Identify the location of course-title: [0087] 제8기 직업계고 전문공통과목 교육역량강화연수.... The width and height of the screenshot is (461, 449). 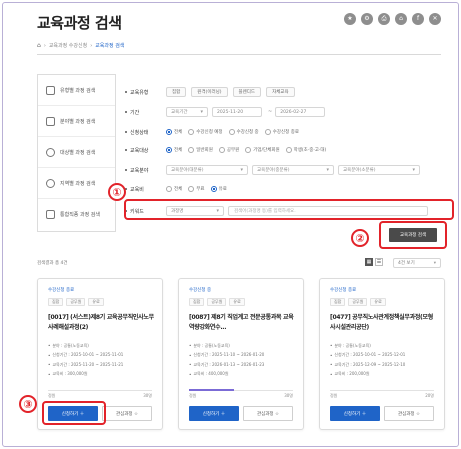
(243, 323).